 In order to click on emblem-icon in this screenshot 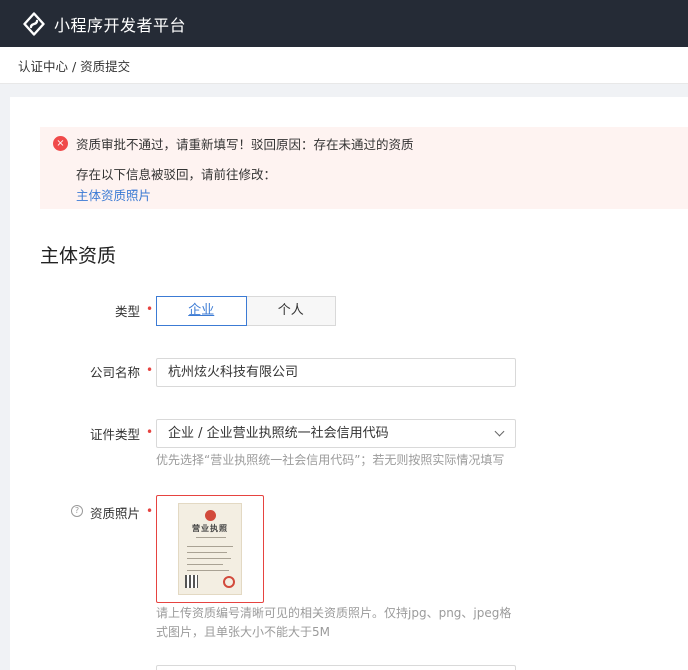, I will do `click(210, 515)`.